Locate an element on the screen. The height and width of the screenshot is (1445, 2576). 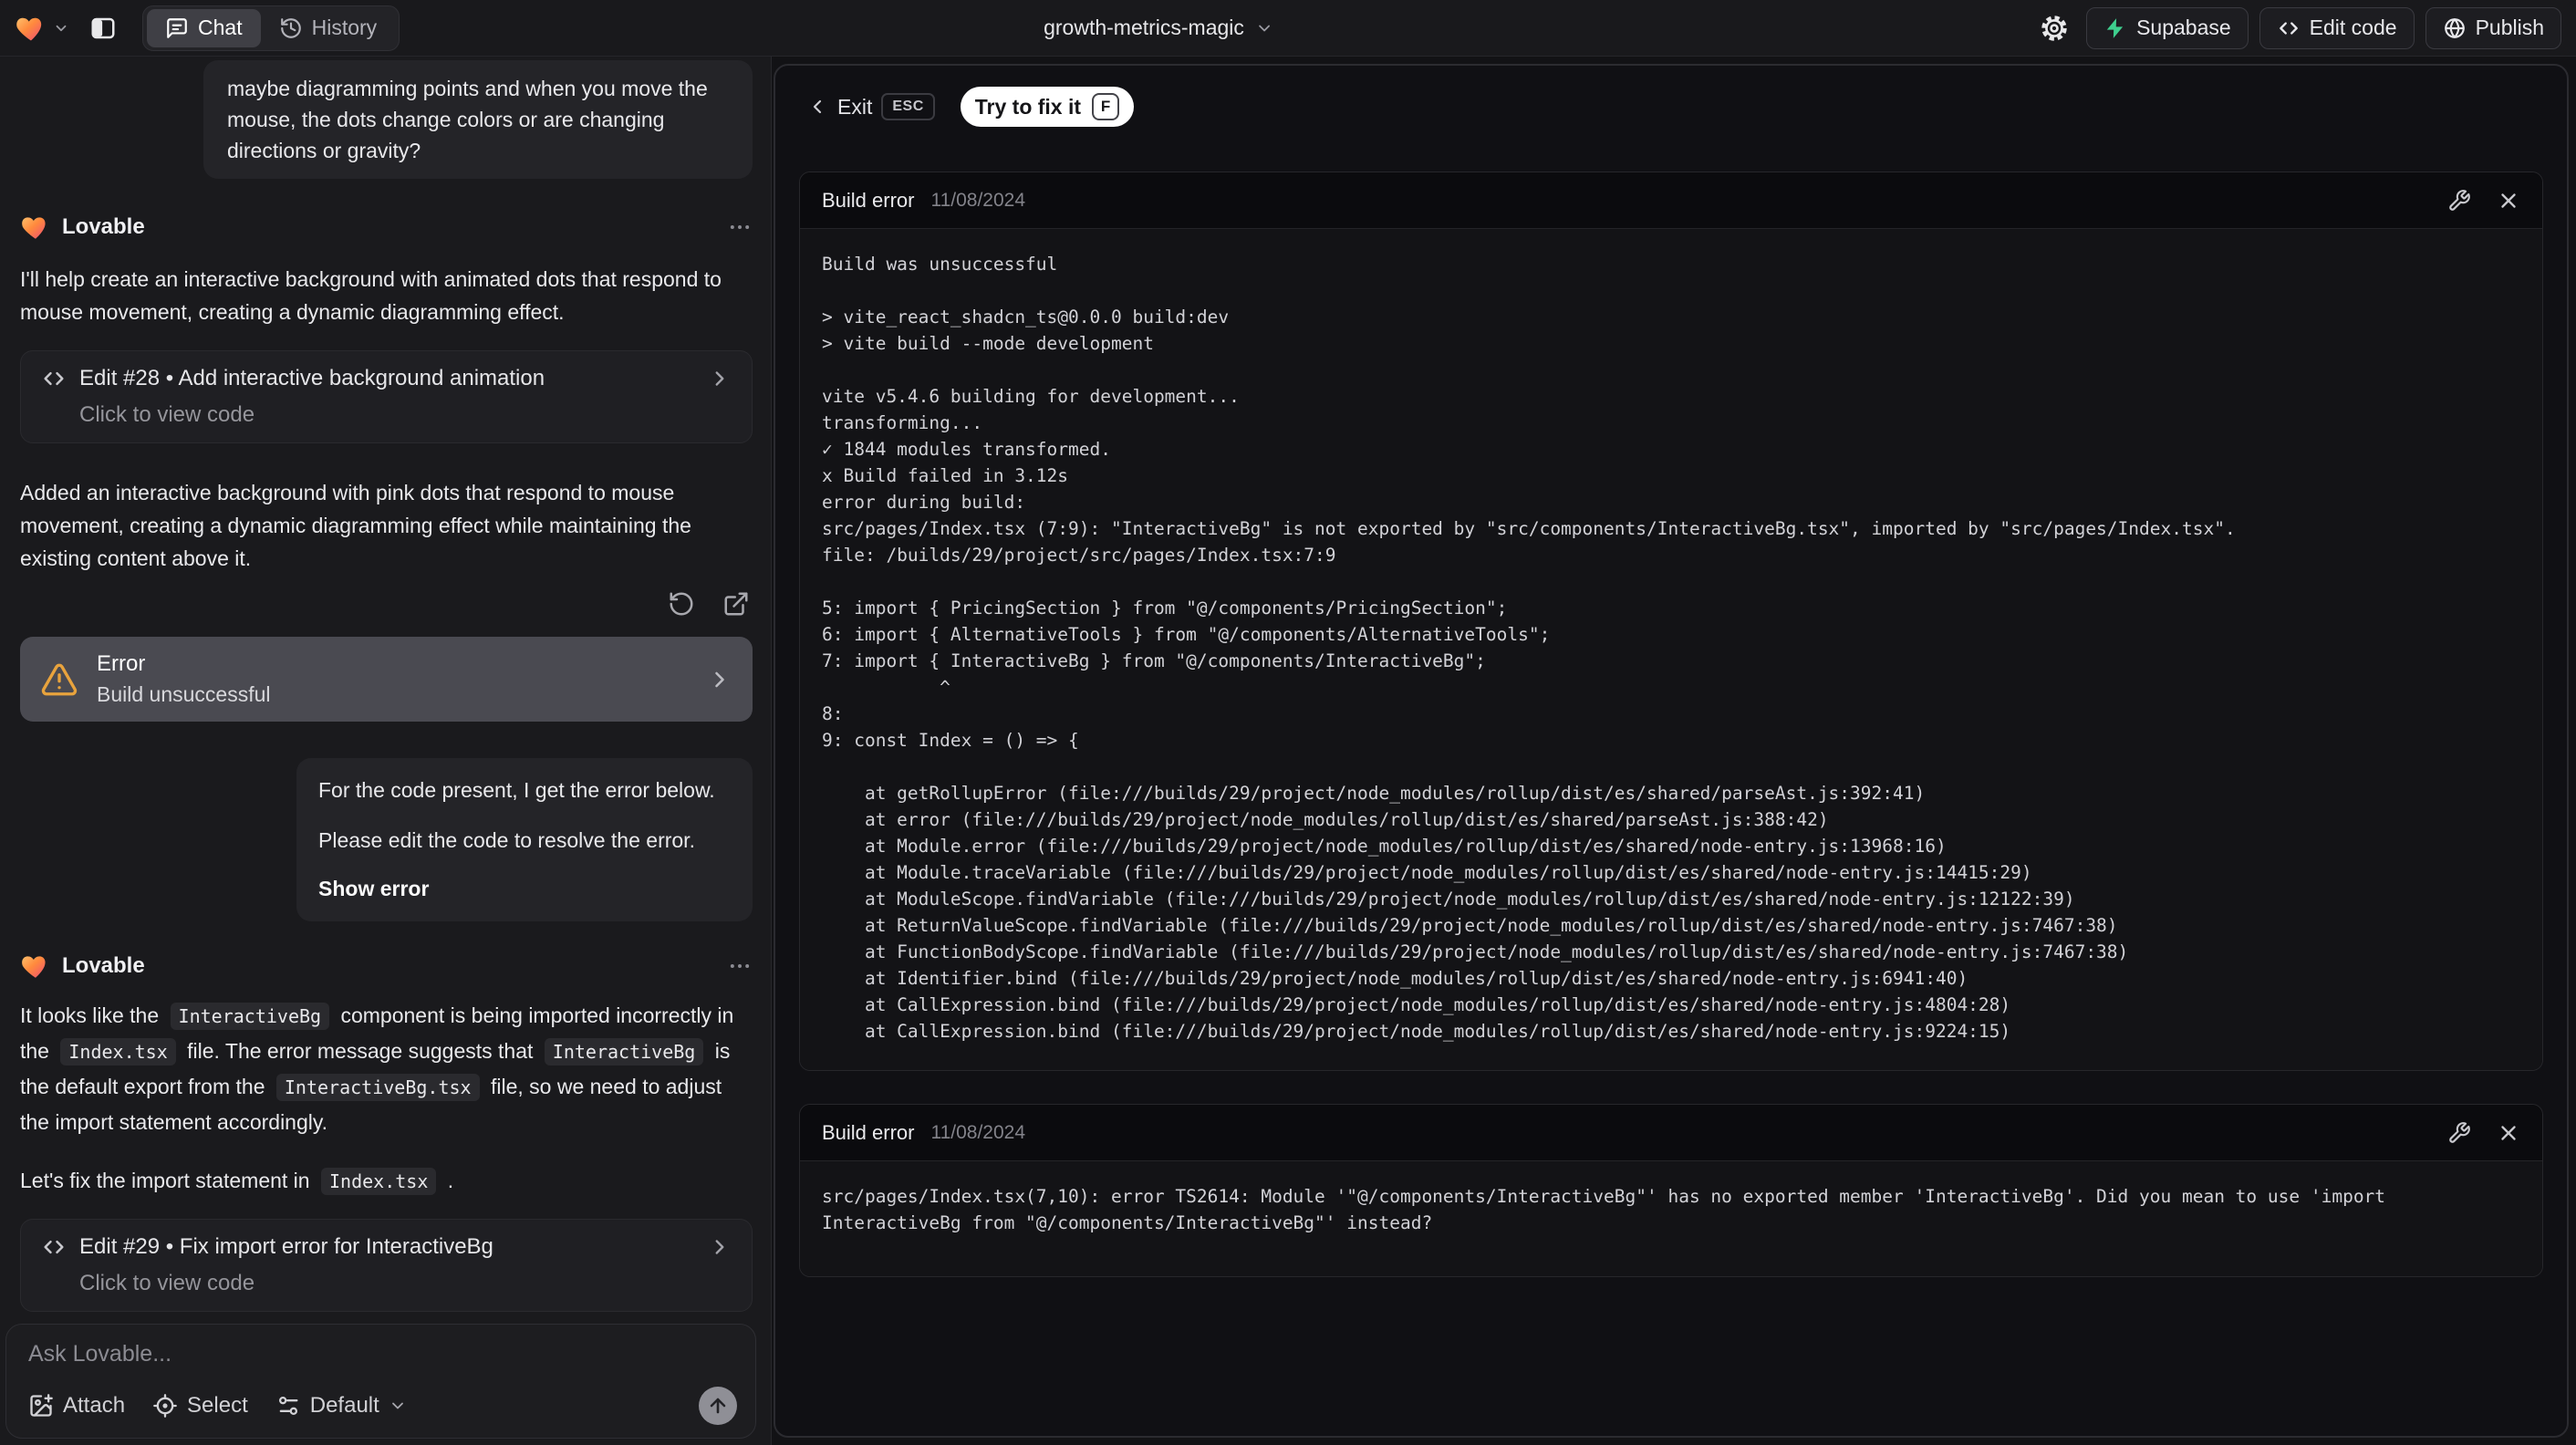
tab-history-label: History is located at coordinates (344, 27).